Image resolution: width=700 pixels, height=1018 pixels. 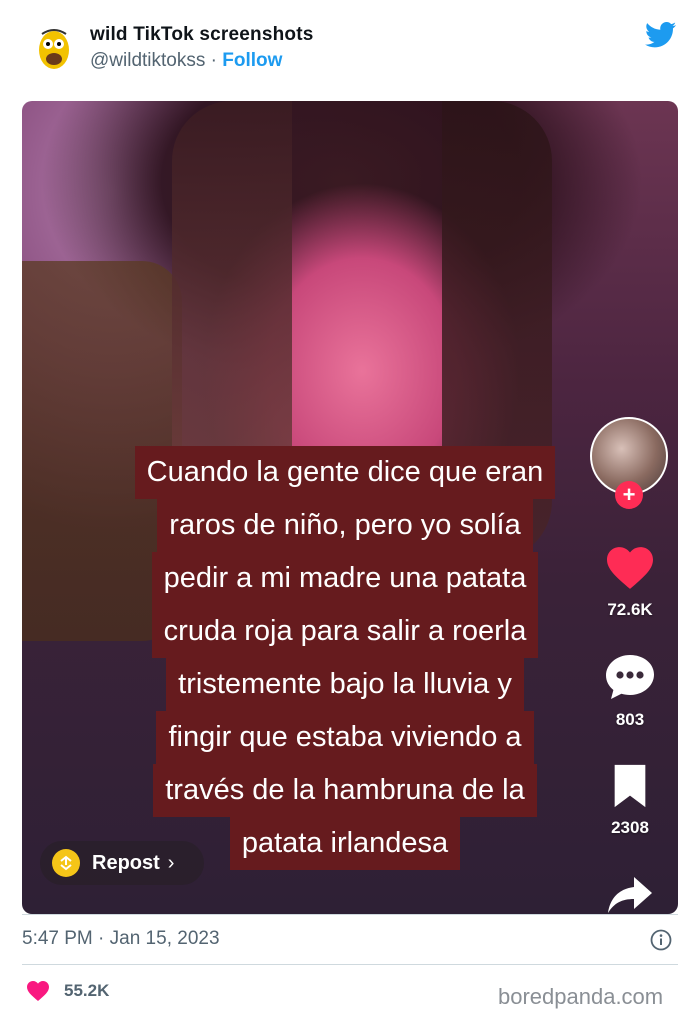 I want to click on caption-line: cruda roja para salir a roerla, so click(x=345, y=631).